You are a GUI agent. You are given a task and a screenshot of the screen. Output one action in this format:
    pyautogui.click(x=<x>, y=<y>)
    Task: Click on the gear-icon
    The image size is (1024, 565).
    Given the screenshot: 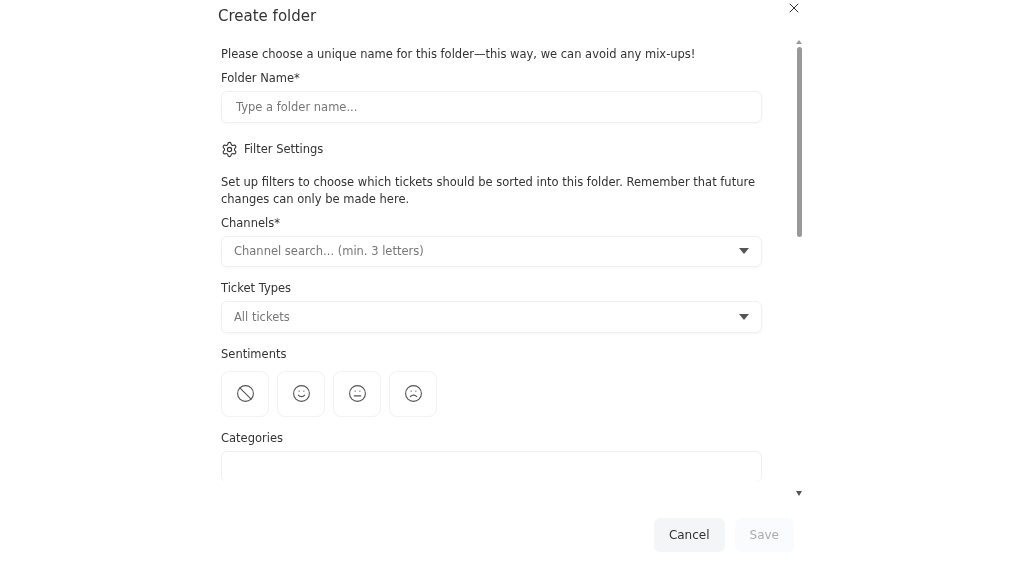 What is the action you would take?
    pyautogui.click(x=229, y=149)
    